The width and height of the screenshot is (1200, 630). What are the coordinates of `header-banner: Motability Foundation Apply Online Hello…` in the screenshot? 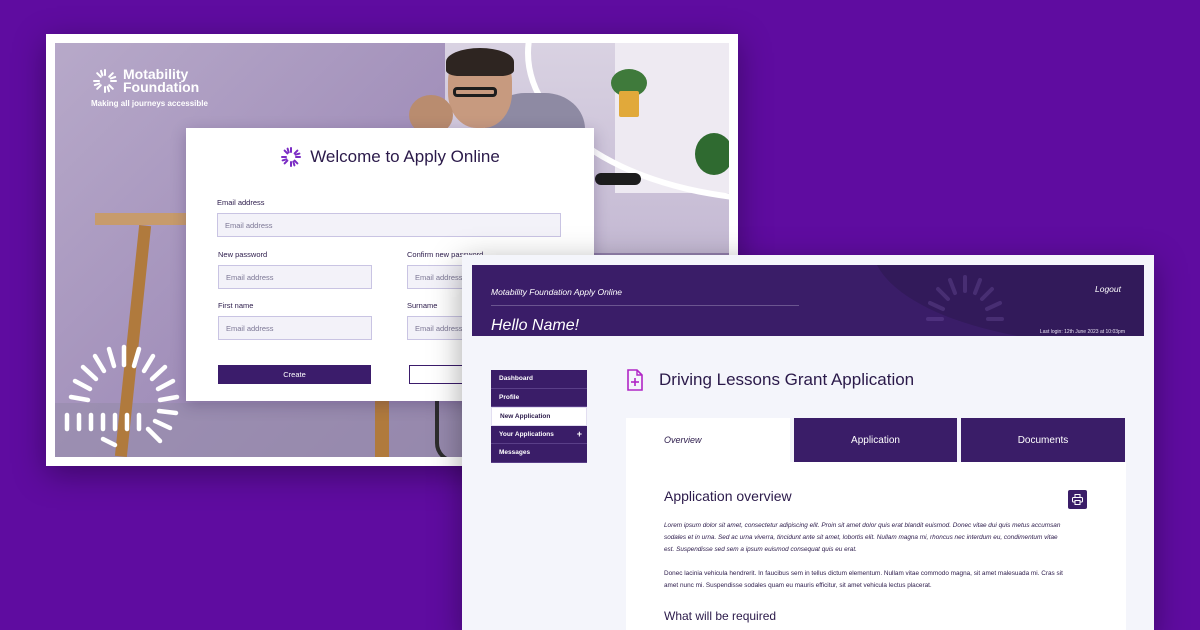 It's located at (808, 300).